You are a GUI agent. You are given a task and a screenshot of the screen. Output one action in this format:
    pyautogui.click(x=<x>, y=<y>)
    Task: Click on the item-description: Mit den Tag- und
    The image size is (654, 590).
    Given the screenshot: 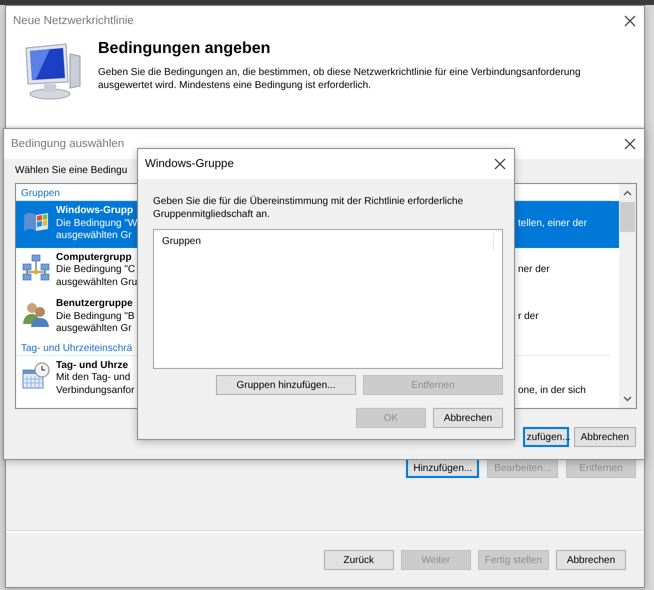 What is the action you would take?
    pyautogui.click(x=93, y=378)
    